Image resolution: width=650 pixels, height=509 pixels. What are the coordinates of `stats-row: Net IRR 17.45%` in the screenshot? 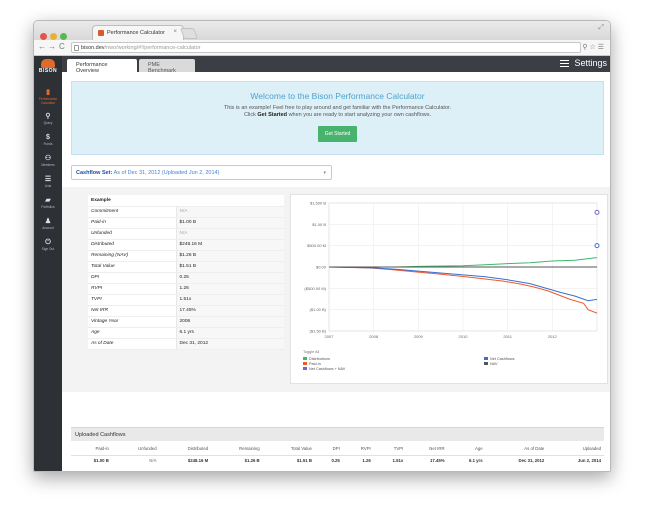 It's located at (186, 311).